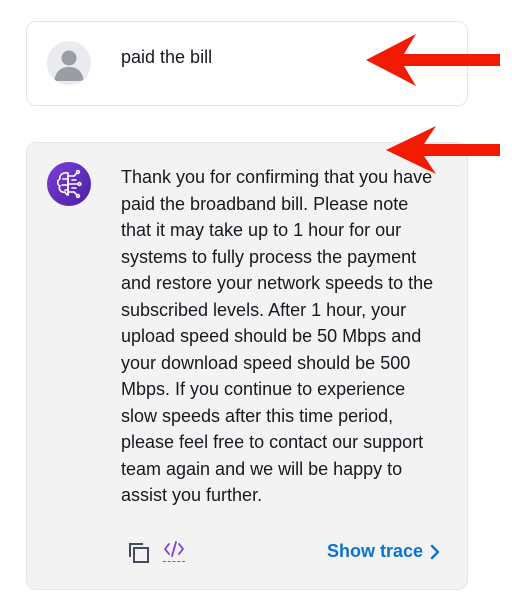 Image resolution: width=512 pixels, height=606 pixels. What do you see at coordinates (174, 550) in the screenshot?
I see `code-icon` at bounding box center [174, 550].